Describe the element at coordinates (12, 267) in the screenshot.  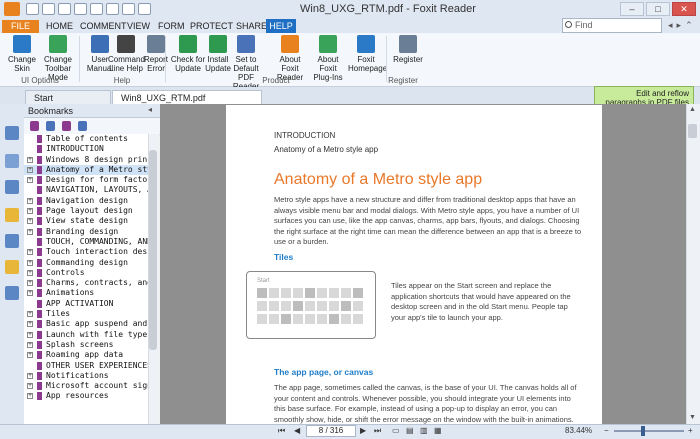
I see `security-icon` at that location.